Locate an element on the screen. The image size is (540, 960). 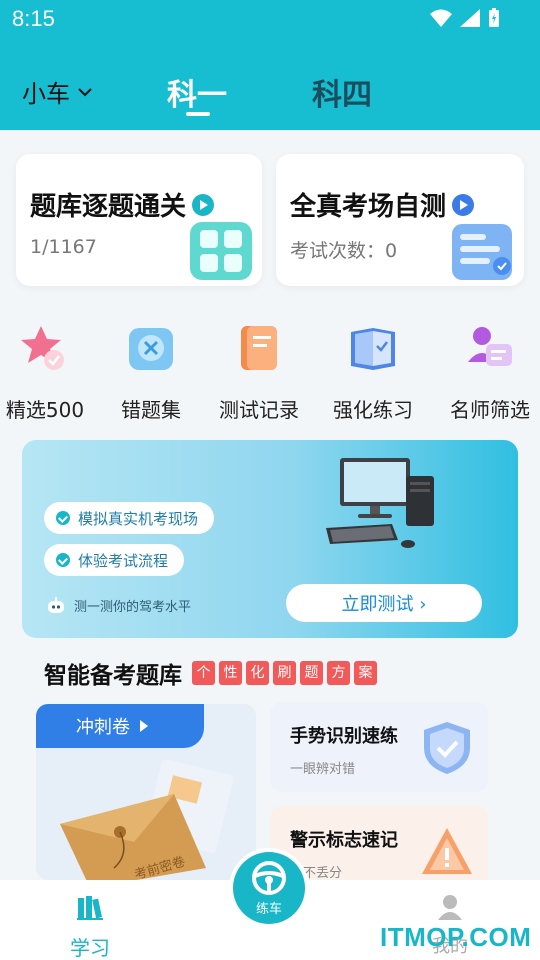
progress-count: 1/1167 is located at coordinates (63, 247).